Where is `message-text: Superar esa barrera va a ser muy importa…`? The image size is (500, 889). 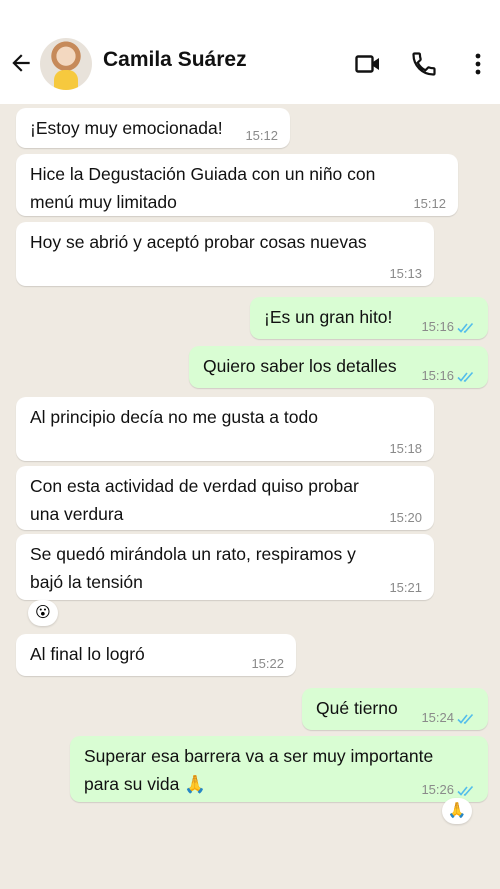
message-text: Superar esa barrera va a ser muy importa… is located at coordinates (258, 770).